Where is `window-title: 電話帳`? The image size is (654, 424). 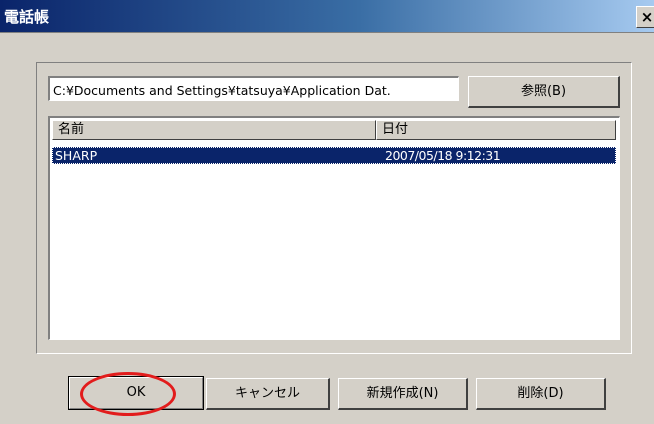 window-title: 電話帳 is located at coordinates (27, 17).